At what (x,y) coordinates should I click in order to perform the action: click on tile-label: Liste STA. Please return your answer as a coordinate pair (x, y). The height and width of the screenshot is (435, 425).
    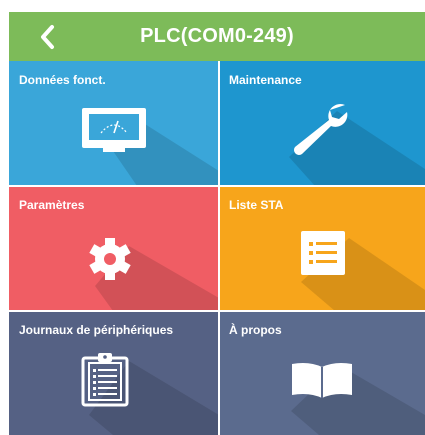
    Looking at the image, I should click on (256, 205).